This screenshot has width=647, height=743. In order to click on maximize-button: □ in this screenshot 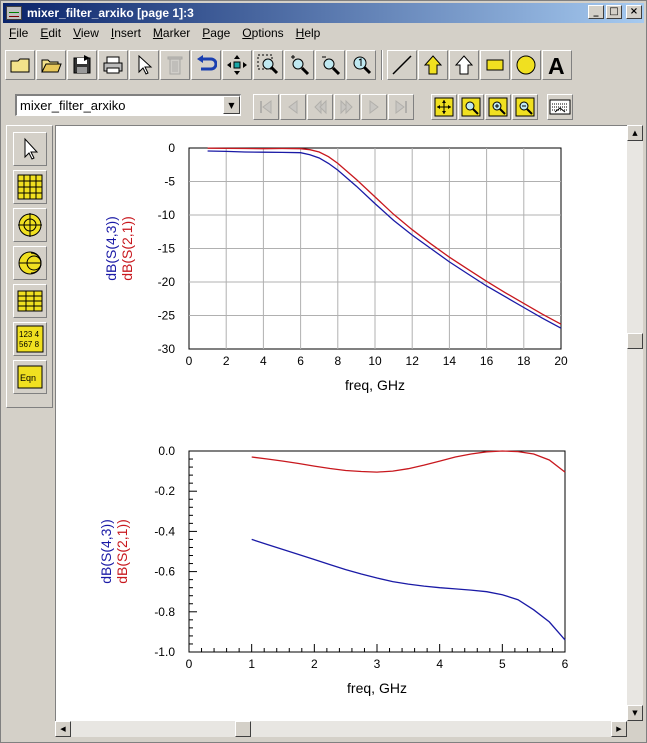, I will do `click(614, 12)`.